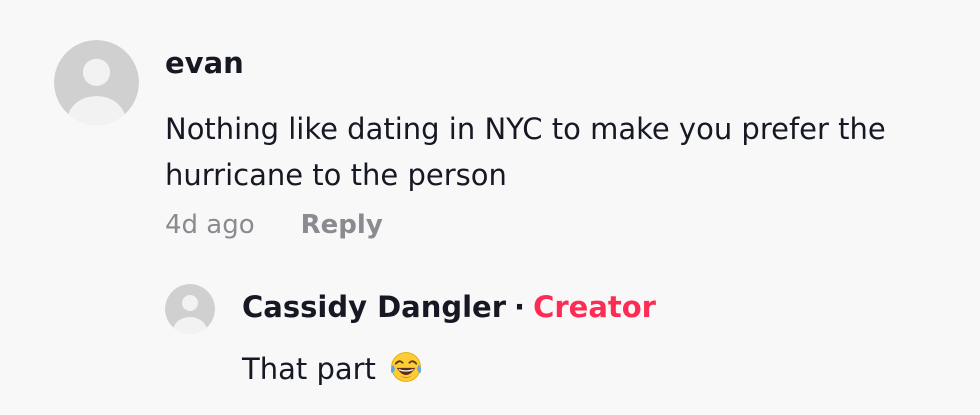 Image resolution: width=980 pixels, height=415 pixels. Describe the element at coordinates (204, 63) in the screenshot. I see `commenter-username: evan` at that location.